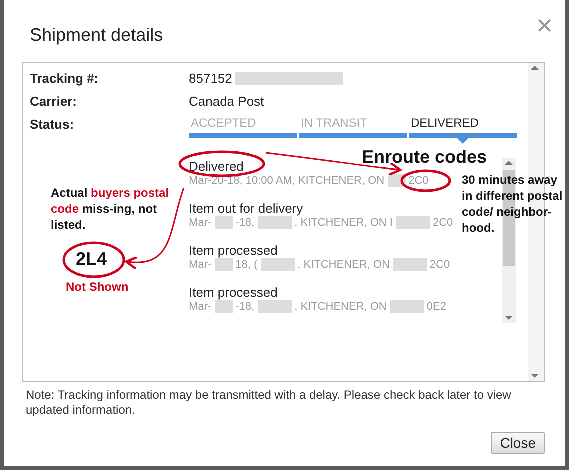 This screenshot has height=470, width=569. What do you see at coordinates (97, 287) in the screenshot?
I see `annotation-caption: Not Shown` at bounding box center [97, 287].